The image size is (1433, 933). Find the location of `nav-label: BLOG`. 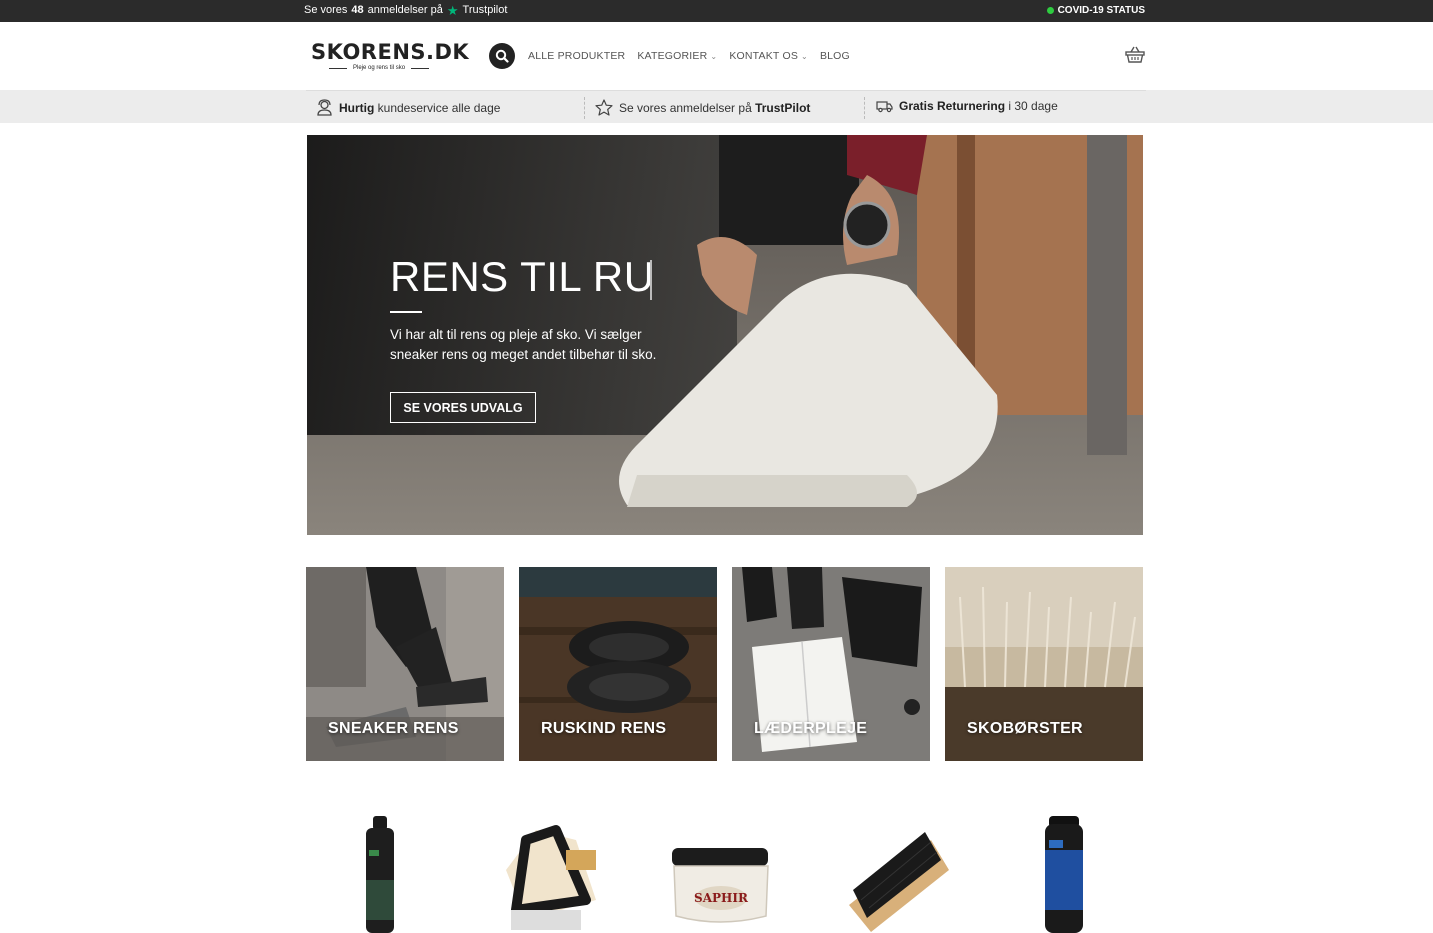

nav-label: BLOG is located at coordinates (834, 56).